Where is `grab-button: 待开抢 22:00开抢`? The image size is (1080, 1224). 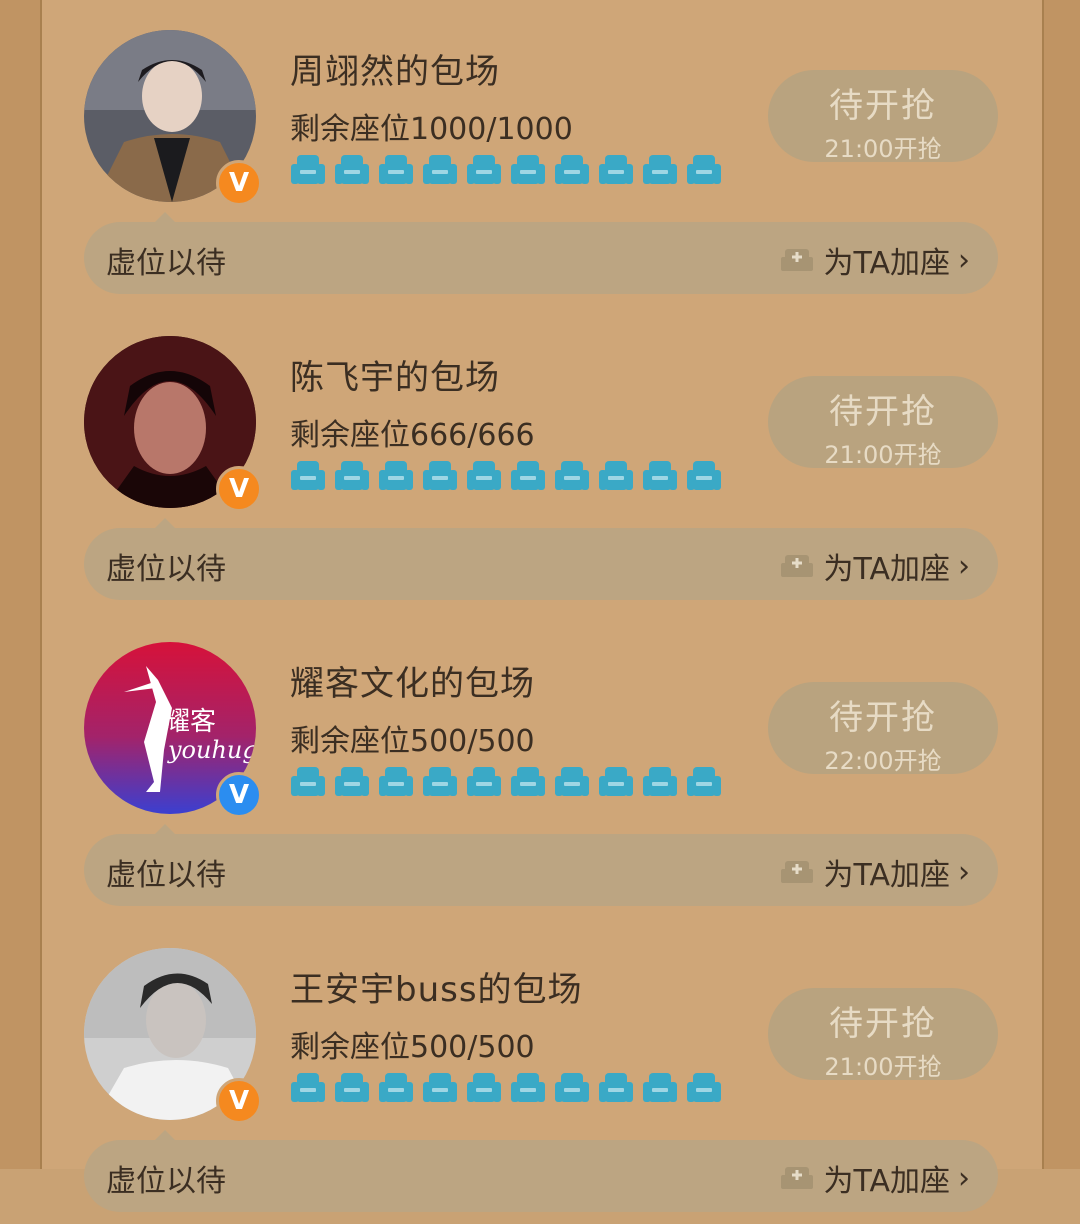 grab-button: 待开抢 22:00开抢 is located at coordinates (883, 728).